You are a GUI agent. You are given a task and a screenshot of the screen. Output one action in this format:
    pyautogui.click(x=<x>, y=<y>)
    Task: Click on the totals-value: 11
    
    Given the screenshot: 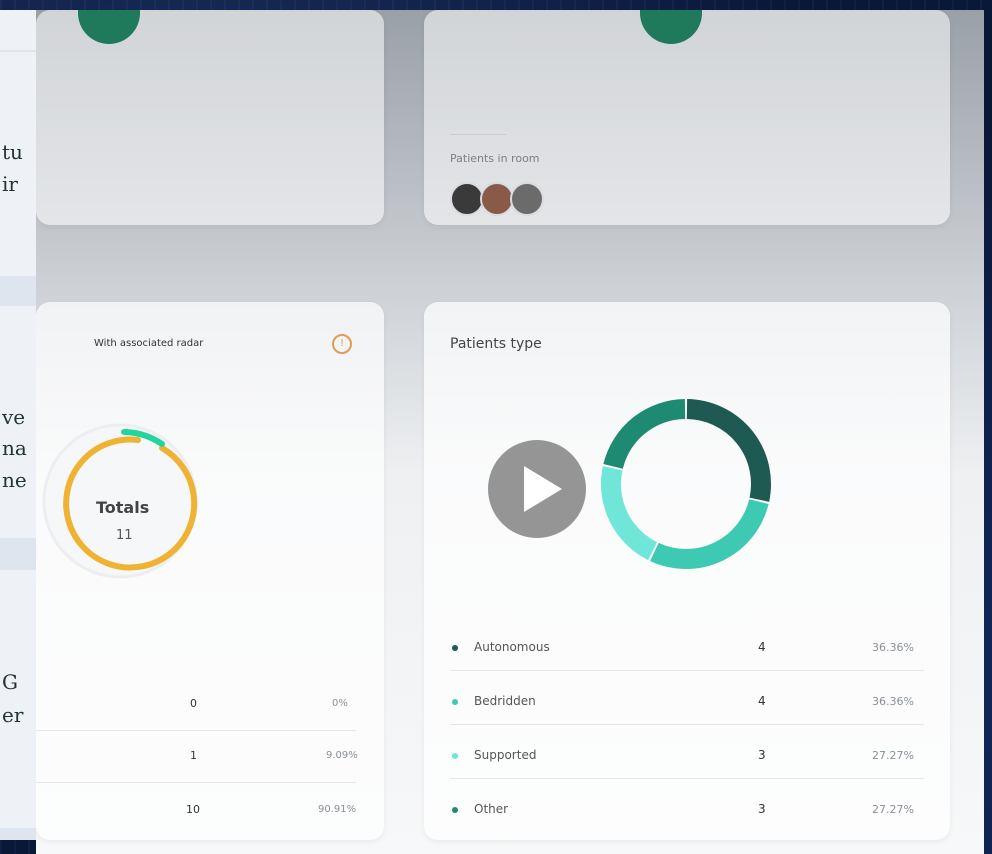 What is the action you would take?
    pyautogui.click(x=124, y=535)
    